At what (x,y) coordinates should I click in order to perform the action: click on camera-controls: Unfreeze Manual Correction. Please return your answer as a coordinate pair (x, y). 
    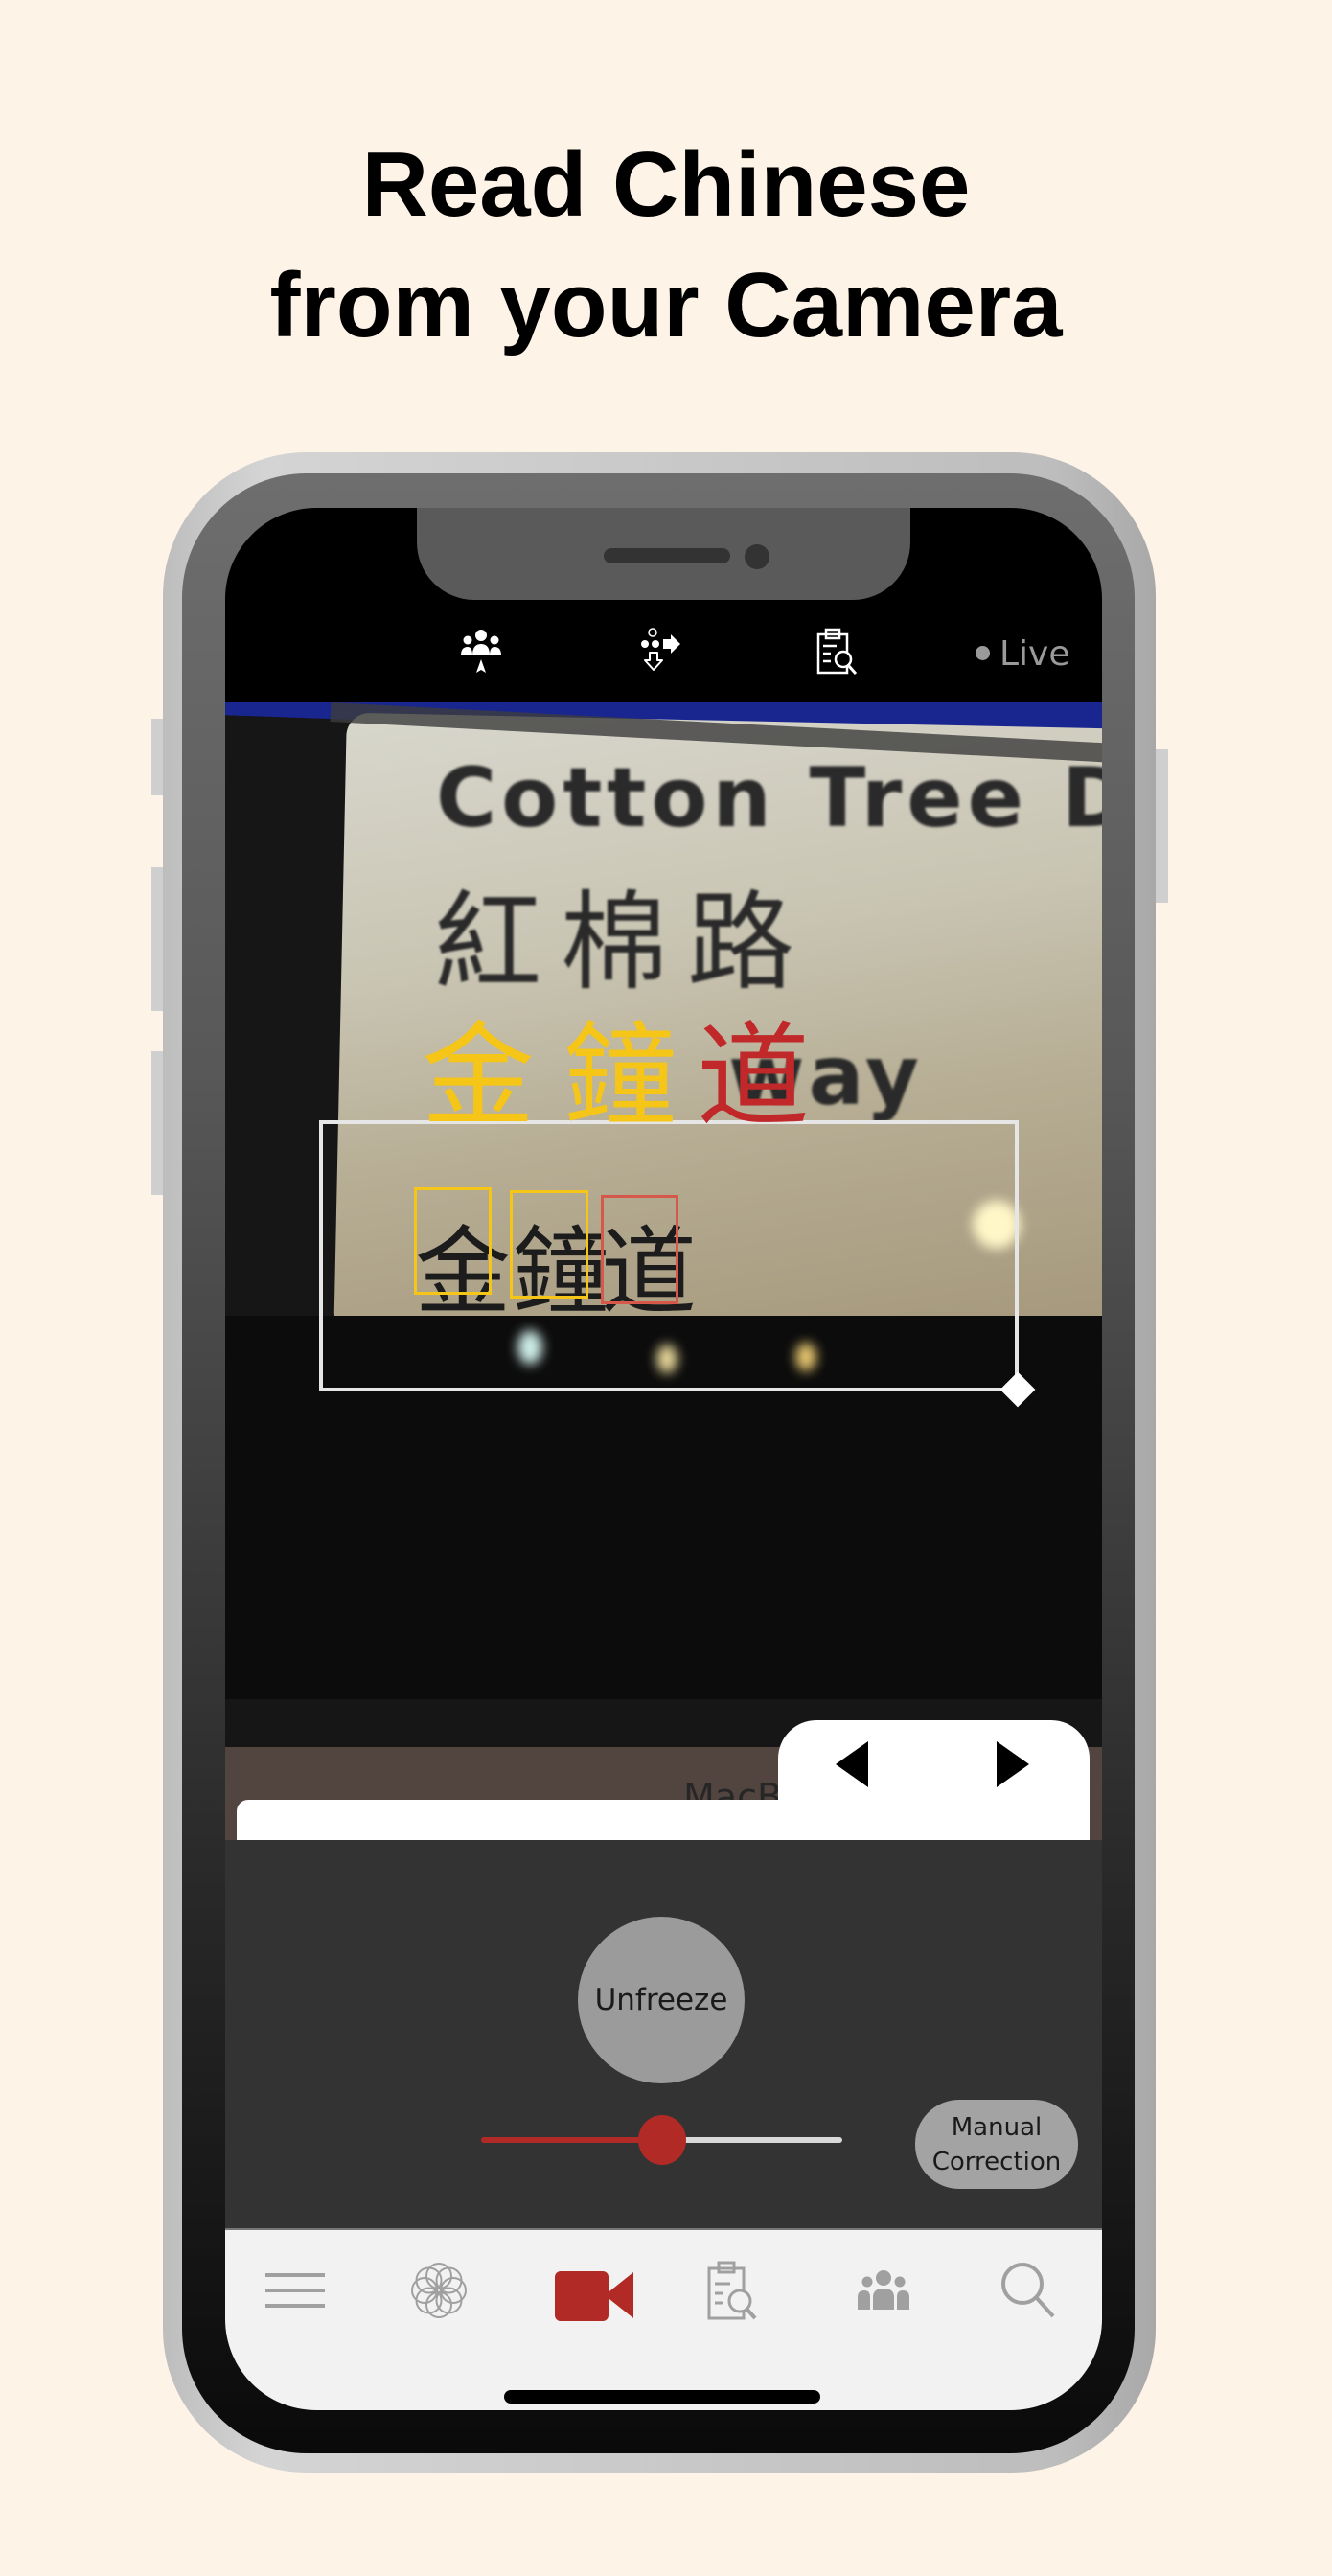
    Looking at the image, I should click on (663, 2034).